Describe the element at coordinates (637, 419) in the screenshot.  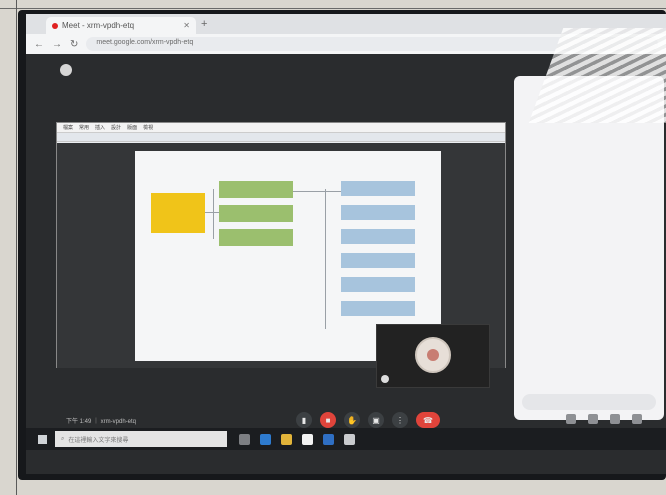
I see `activities-icon` at that location.